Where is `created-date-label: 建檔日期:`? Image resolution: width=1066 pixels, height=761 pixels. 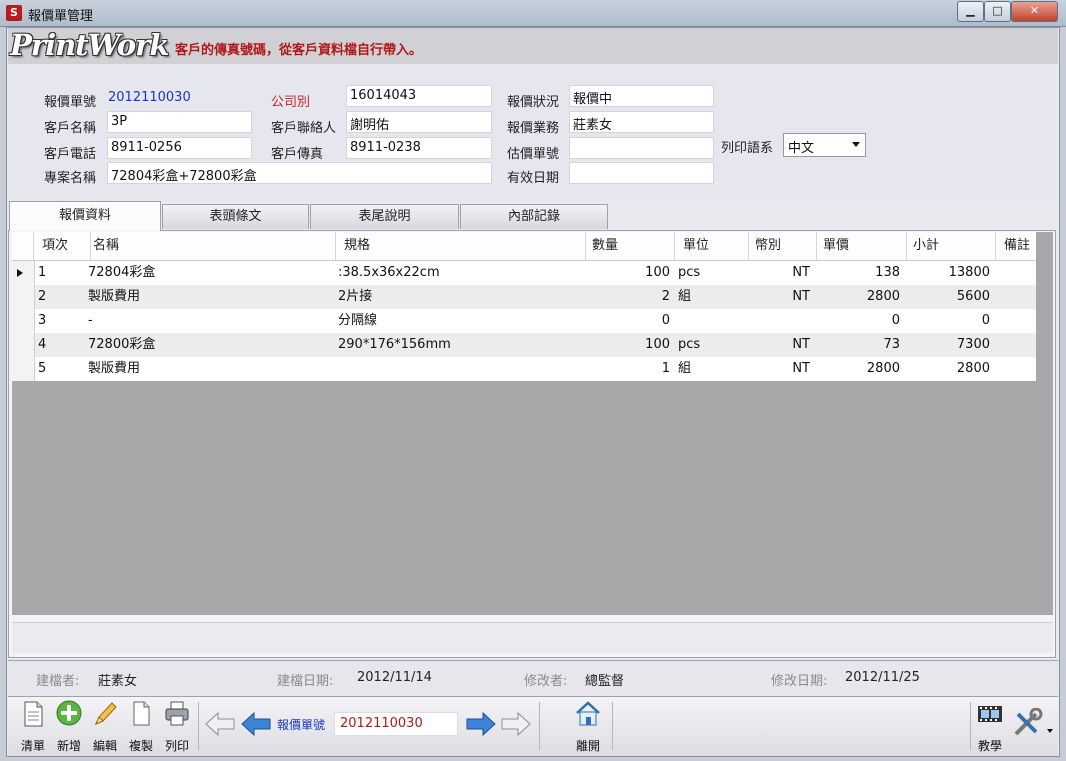
created-date-label: 建檔日期: is located at coordinates (305, 681).